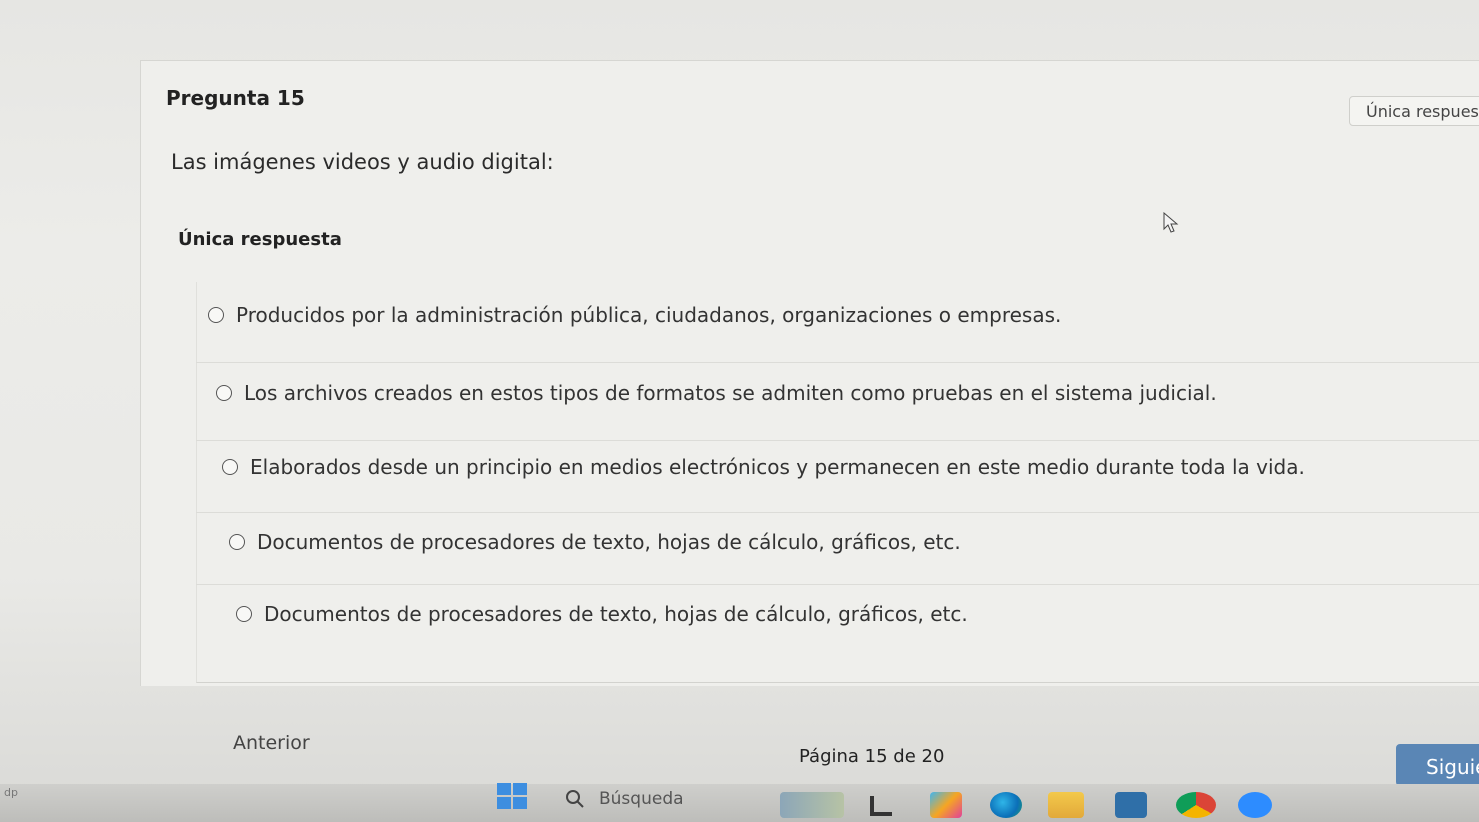  Describe the element at coordinates (513, 797) in the screenshot. I see `windows-start-icon` at that location.